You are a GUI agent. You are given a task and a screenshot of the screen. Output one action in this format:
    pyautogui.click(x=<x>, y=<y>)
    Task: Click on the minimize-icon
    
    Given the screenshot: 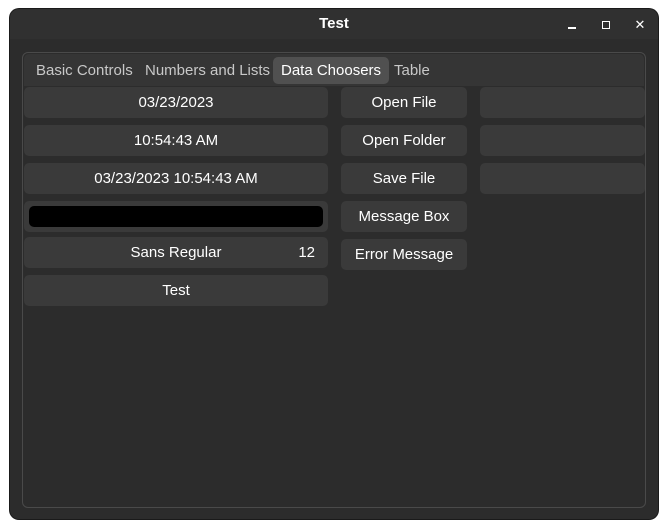 What is the action you would take?
    pyautogui.click(x=572, y=28)
    